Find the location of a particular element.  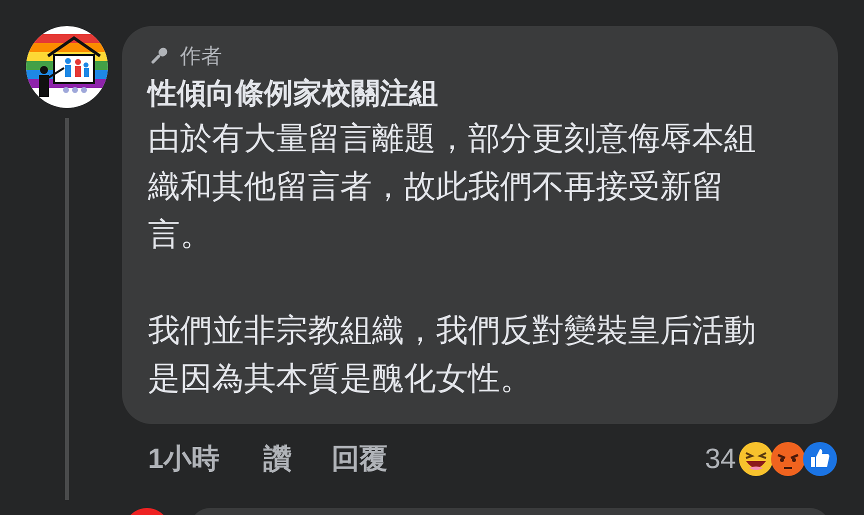

comment-text: 我們並非宗教組織，我們反對變裝皇后活動是因為其本質是醜化女性。 is located at coordinates (452, 354).